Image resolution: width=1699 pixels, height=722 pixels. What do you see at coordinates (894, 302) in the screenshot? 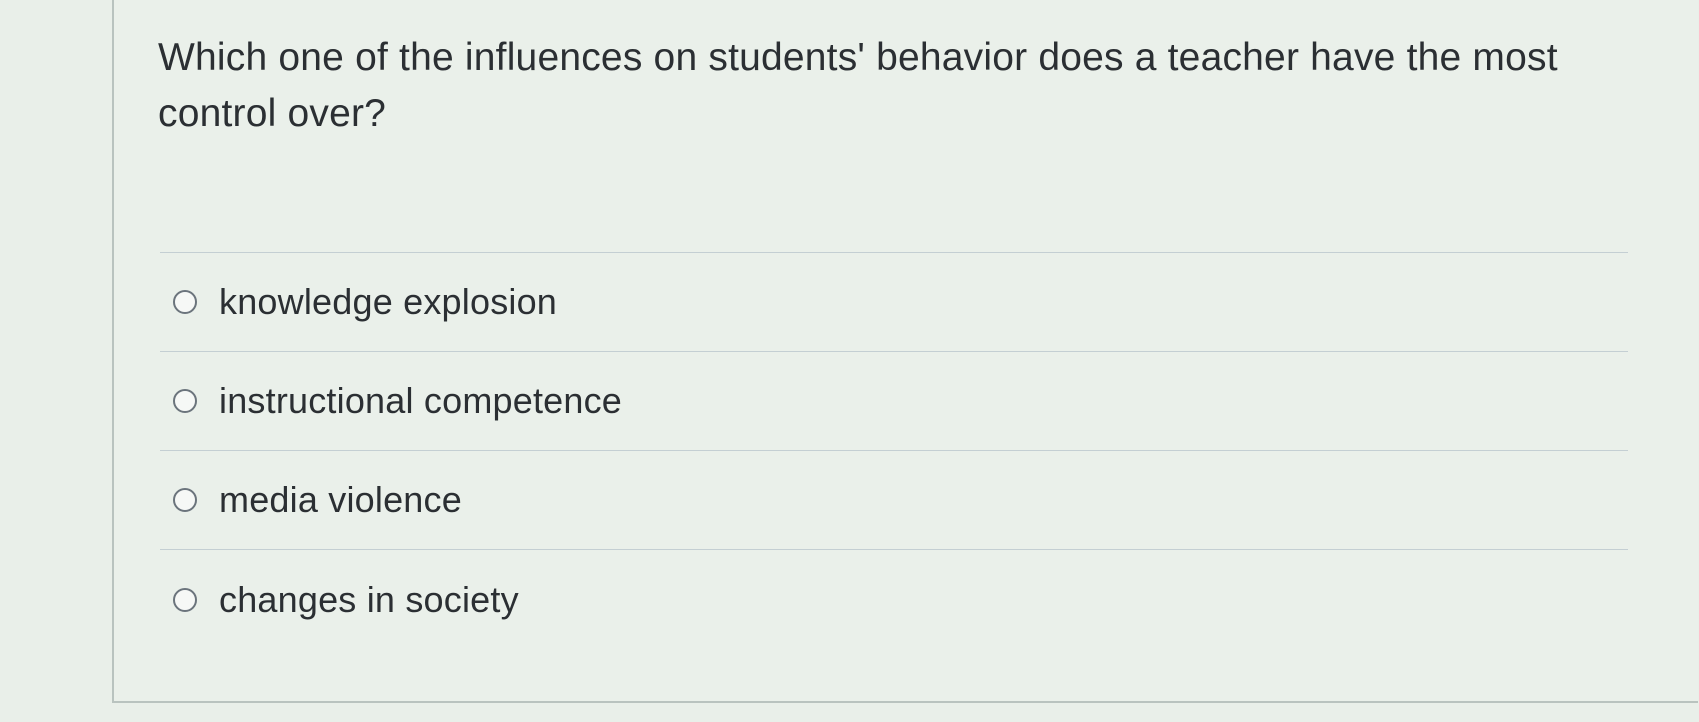
I see `option-knowledge-explosion: knowledge explosion` at bounding box center [894, 302].